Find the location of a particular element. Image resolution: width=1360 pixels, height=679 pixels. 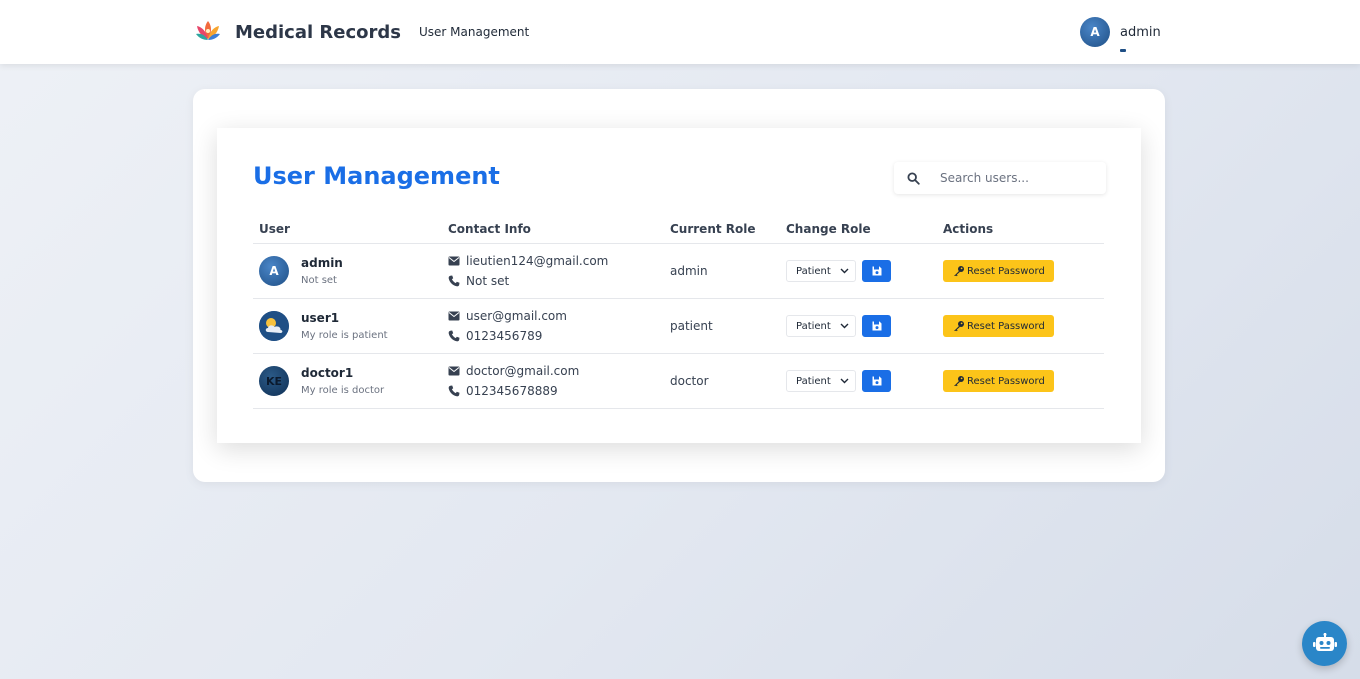

robot-icon is located at coordinates (1324, 641).